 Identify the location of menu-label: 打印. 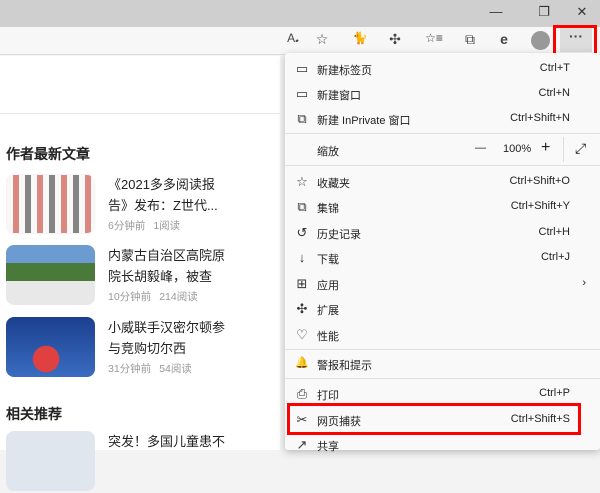
(328, 396).